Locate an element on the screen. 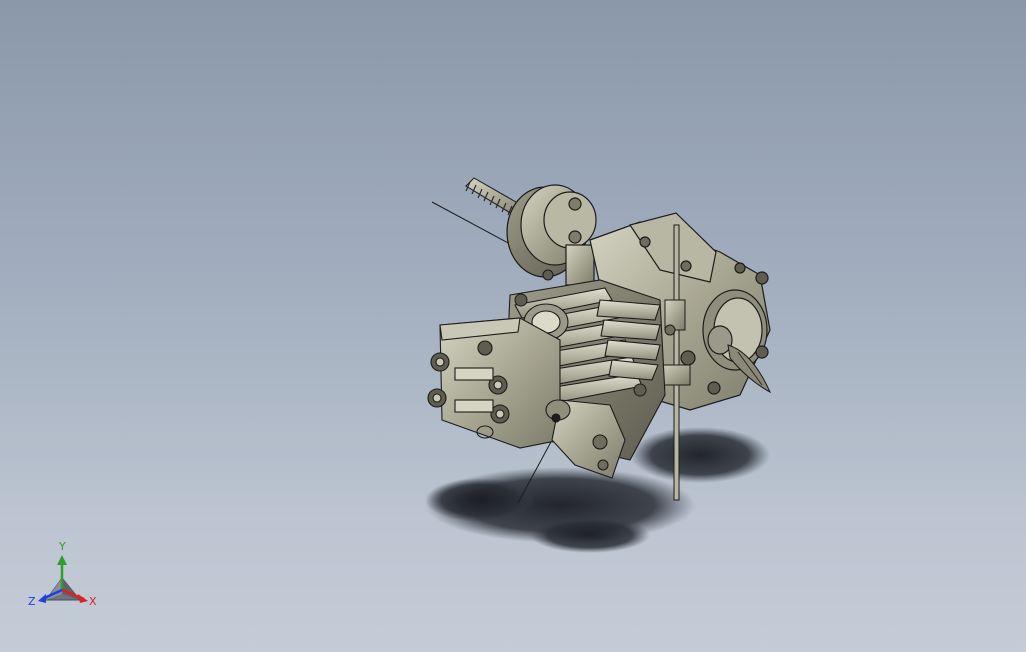  mounting-bracket is located at coordinates (585, 439).